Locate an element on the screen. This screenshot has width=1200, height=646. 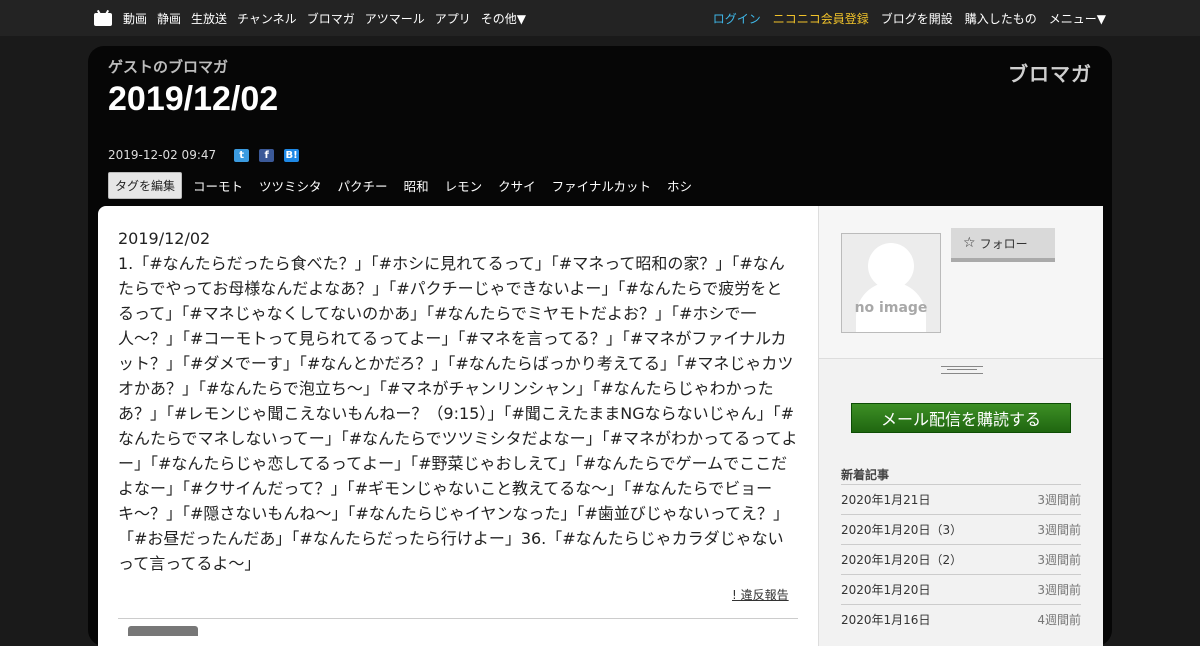
niconico-tv-icon is located at coordinates (103, 17).